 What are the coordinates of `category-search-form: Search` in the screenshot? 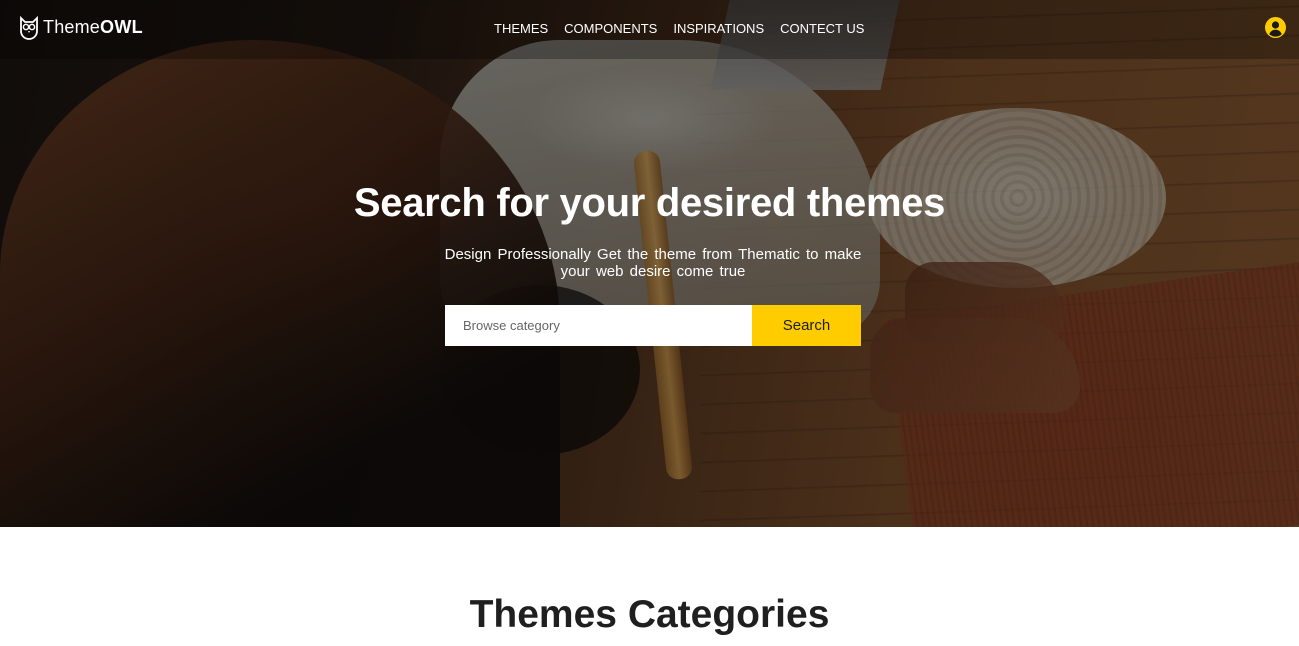 It's located at (653, 325).